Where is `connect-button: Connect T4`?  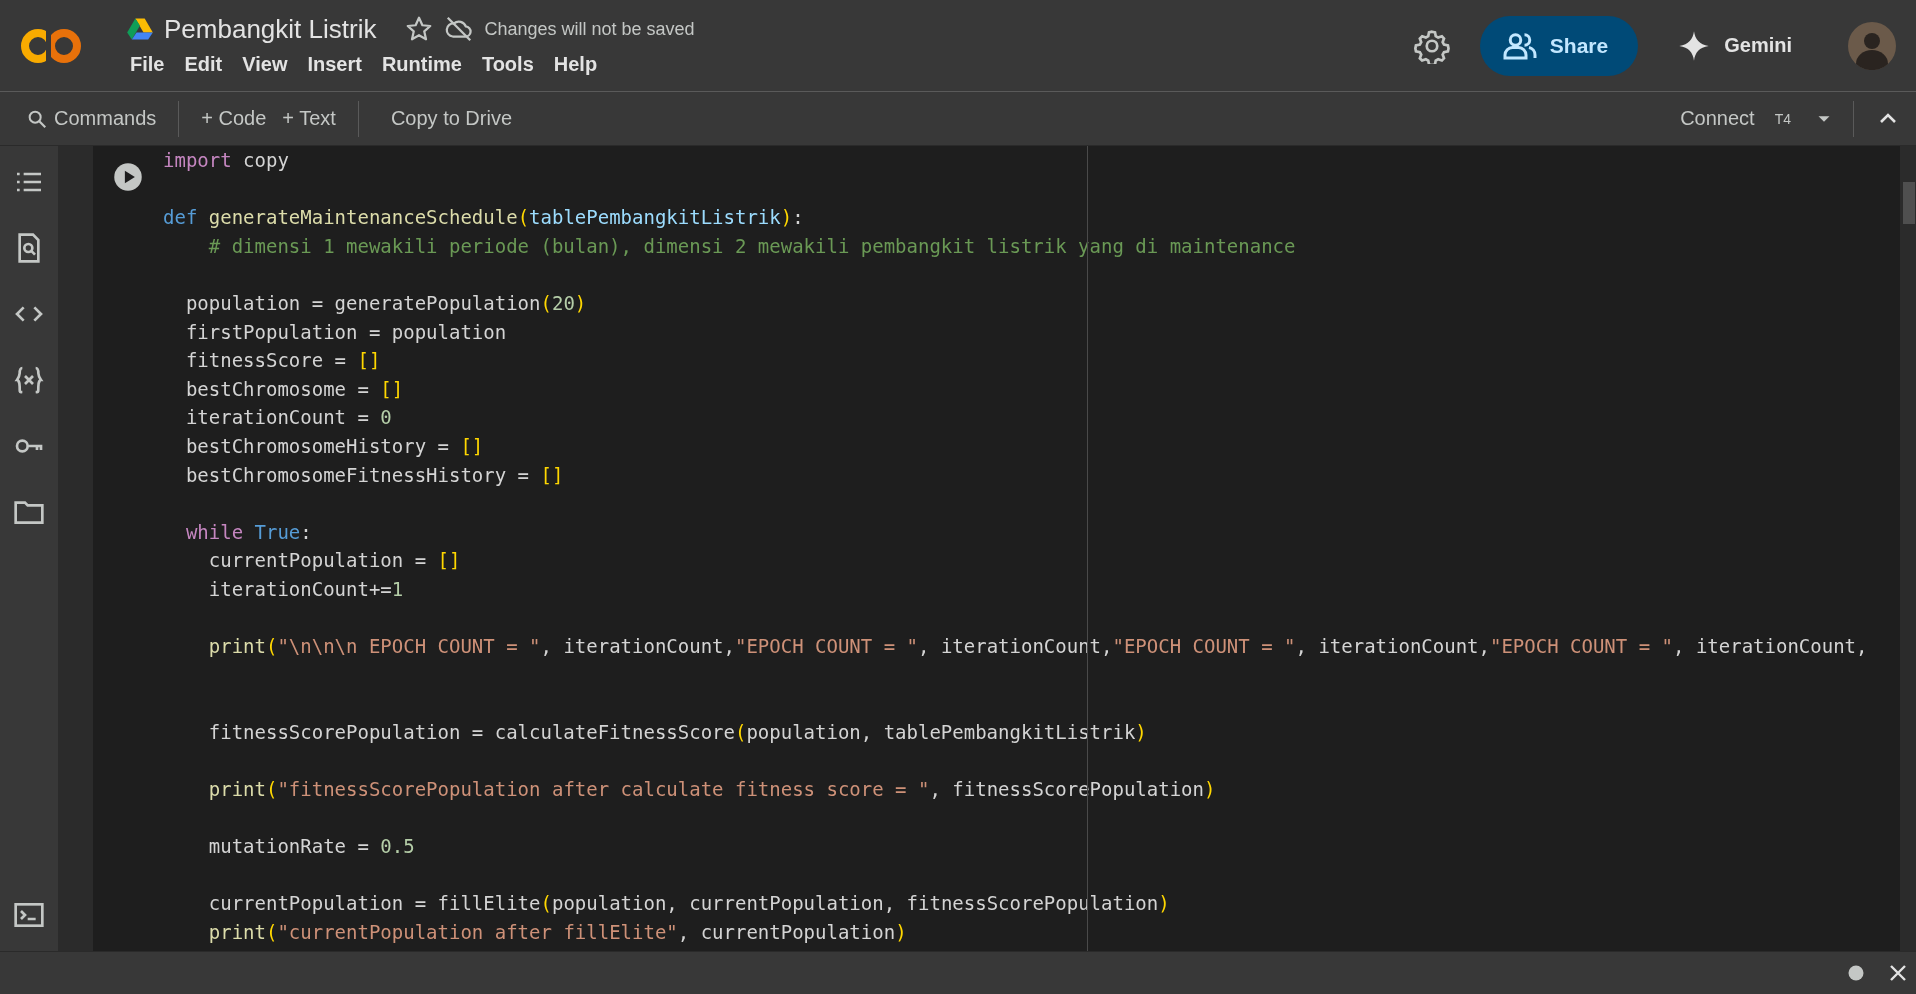 connect-button: Connect T4 is located at coordinates (1735, 118).